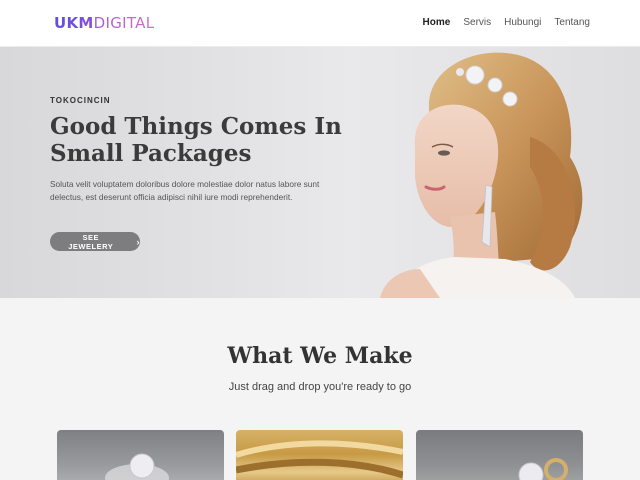 The width and height of the screenshot is (640, 480). Describe the element at coordinates (137, 466) in the screenshot. I see `diamond-ring-image` at that location.